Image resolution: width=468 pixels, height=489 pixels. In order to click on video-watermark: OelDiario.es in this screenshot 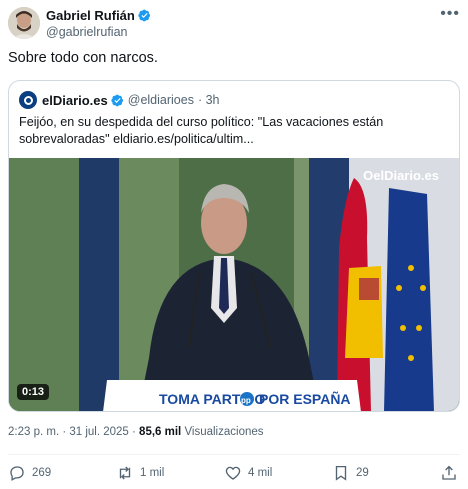, I will do `click(401, 175)`.